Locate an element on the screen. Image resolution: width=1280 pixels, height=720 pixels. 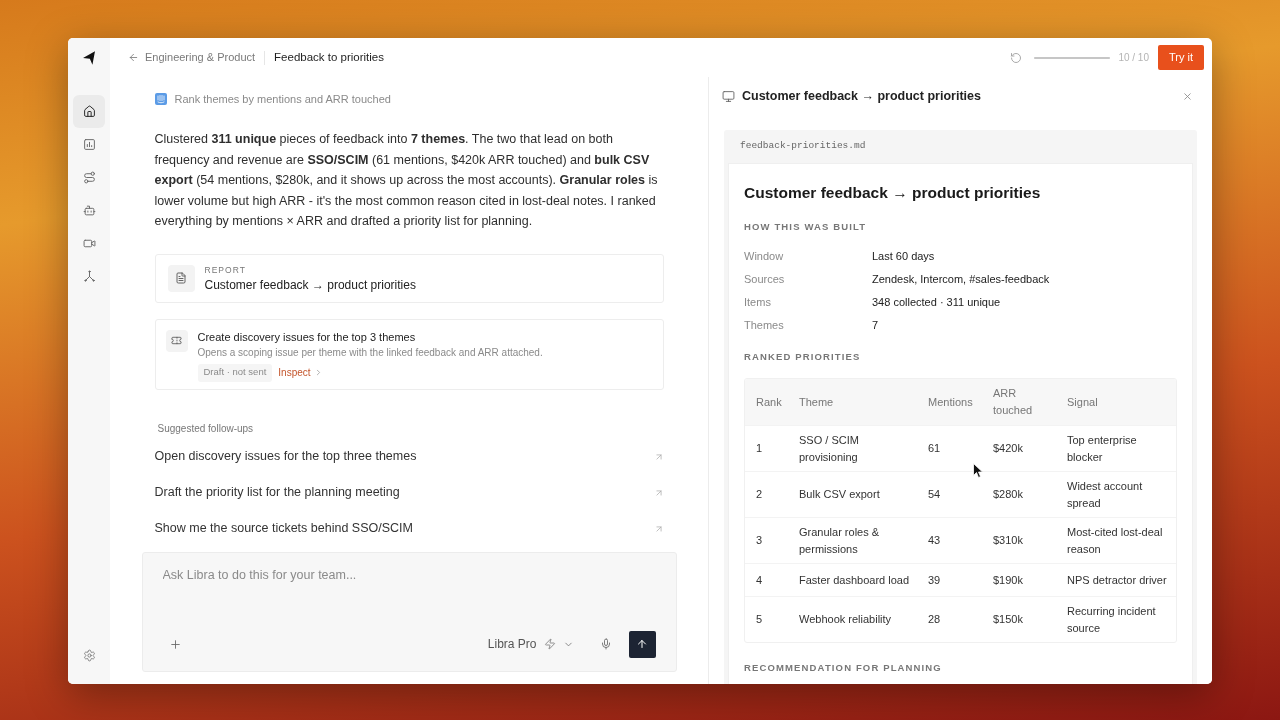
table-cell-text: 54 is located at coordinates (935, 495).